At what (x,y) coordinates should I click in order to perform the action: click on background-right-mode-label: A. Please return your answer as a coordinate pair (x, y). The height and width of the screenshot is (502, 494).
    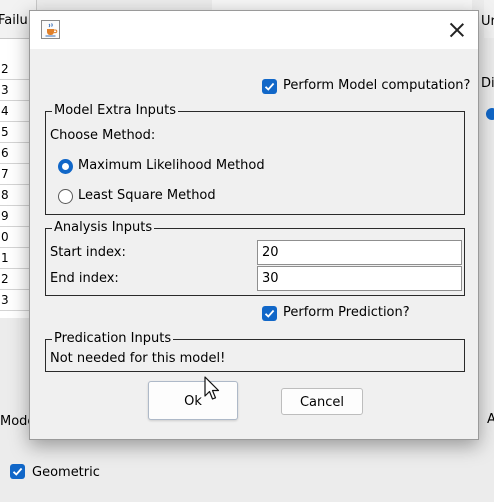
    Looking at the image, I should click on (490, 419).